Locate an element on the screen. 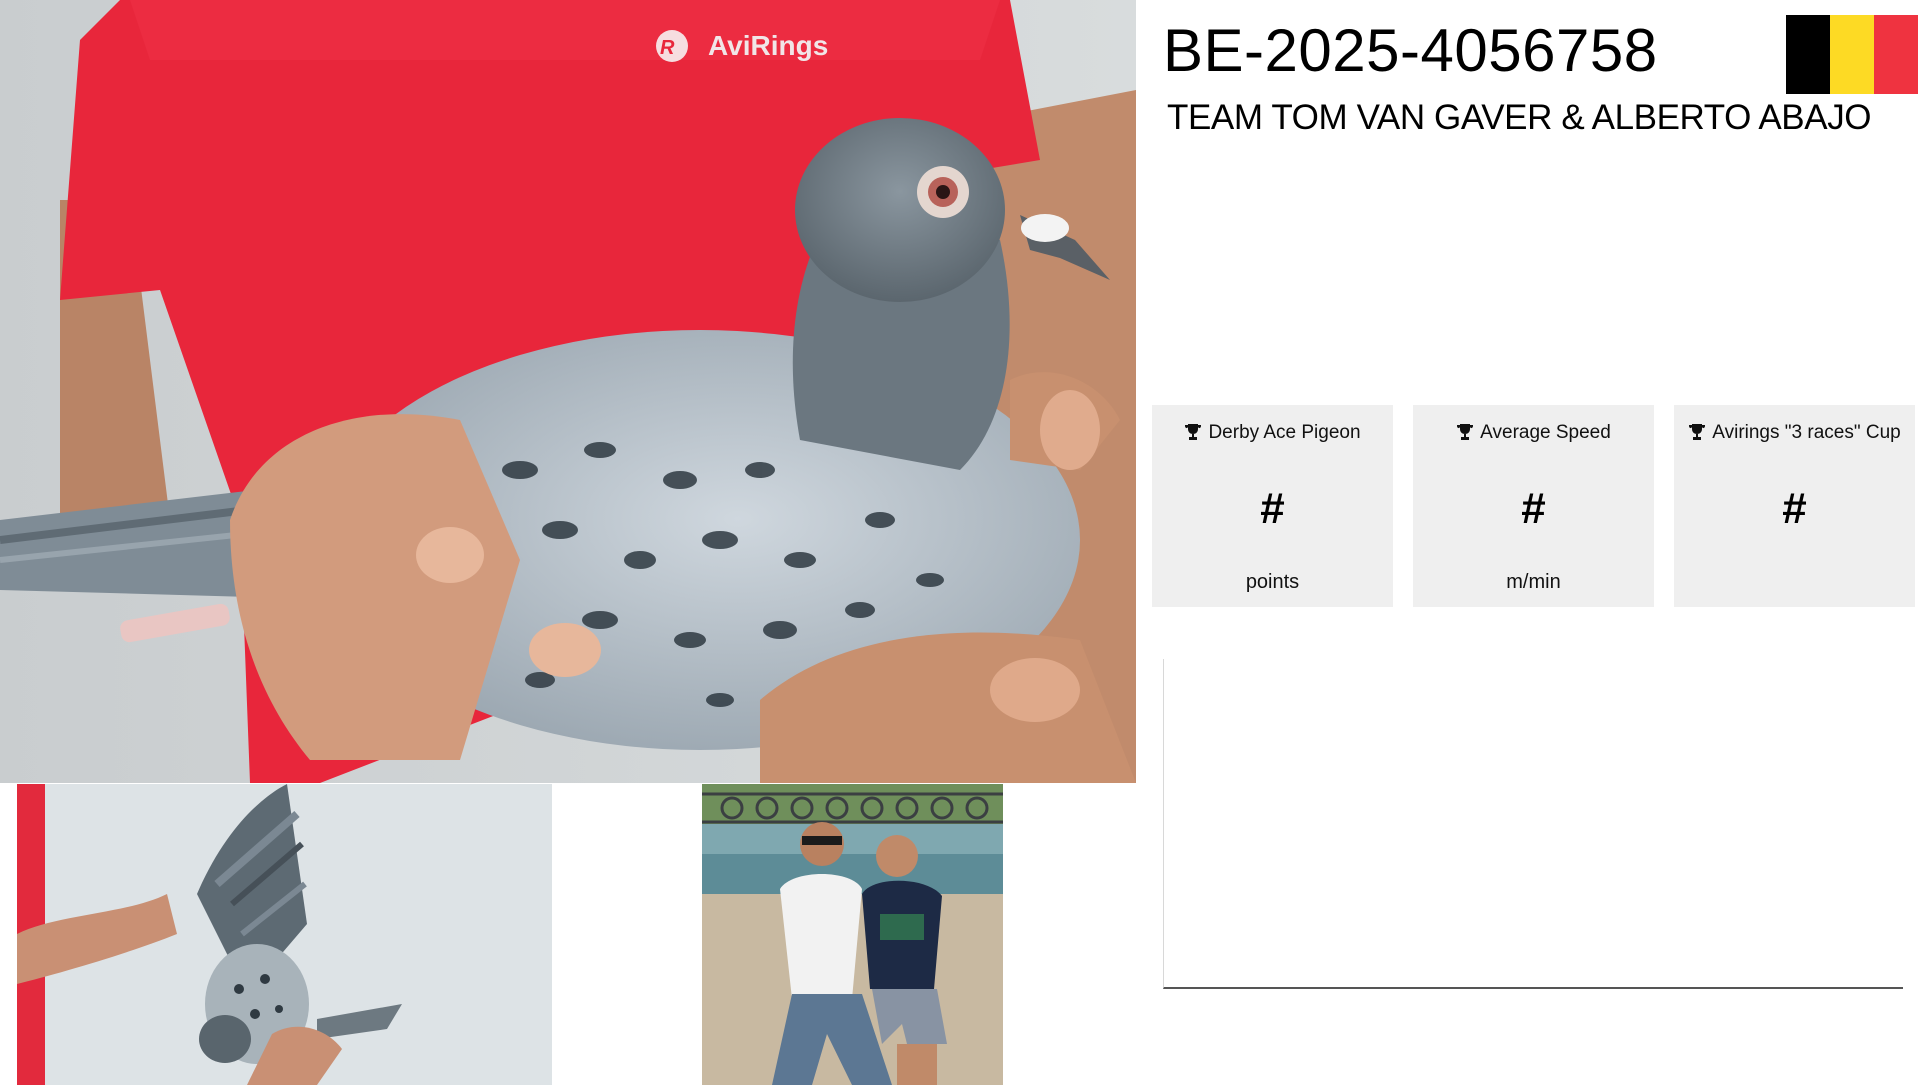  stat-title: Derby Ace Pigeon is located at coordinates (1272, 433).